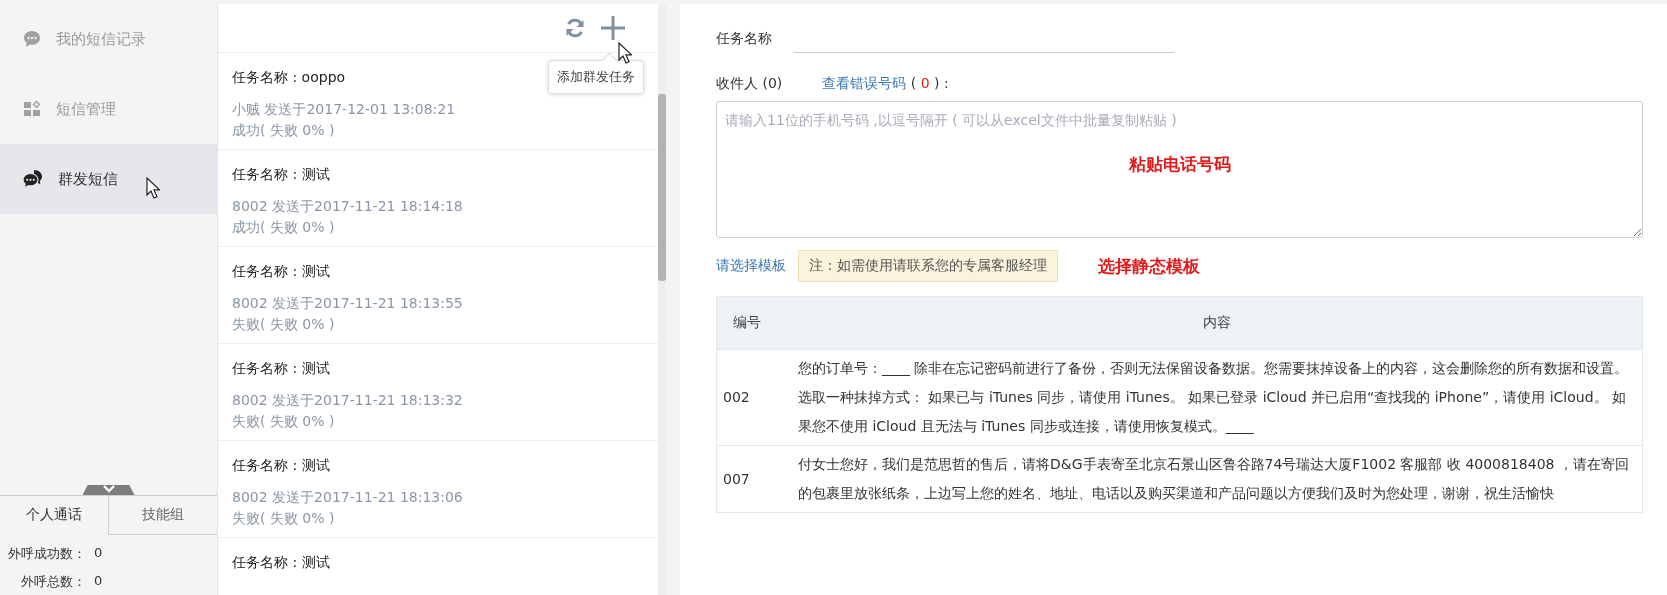 Image resolution: width=1667 pixels, height=595 pixels. What do you see at coordinates (1217, 397) in the screenshot?
I see `table-cell: 您的订单号：____ 除非在忘记密码前进行了备份，否则无法保留设备数据。您需要抹掉设备上的内容，这会删除您的所有数据和设置。选取一种抹掉方式： 如果已与 iTunes 同步，请使用 iTunes。 如果已登录 iCloud 并已启用“查找我的 iPhone”，请使用 iCloud。 如果您不使用 iCloud 且无法与 iTunes 同步或连接，请使用恢复模式。____` at bounding box center [1217, 397].